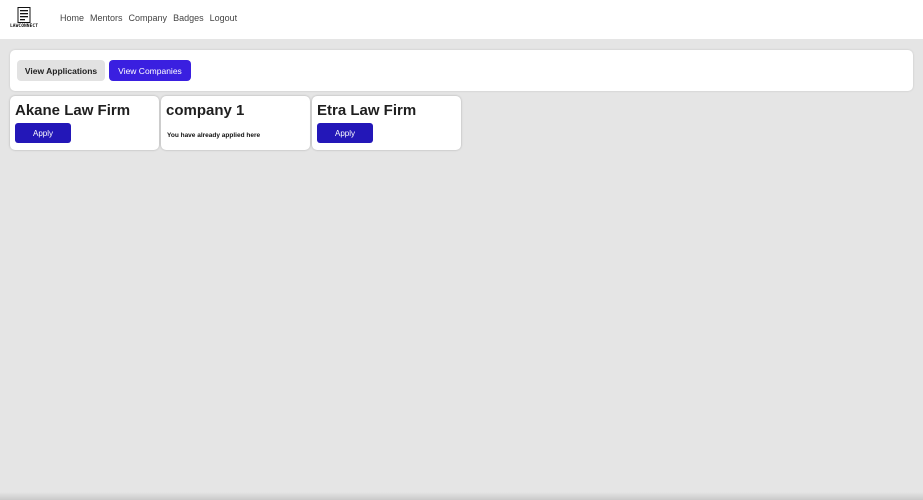  Describe the element at coordinates (106, 18) in the screenshot. I see `nav-mentors-link: Mentors` at that location.